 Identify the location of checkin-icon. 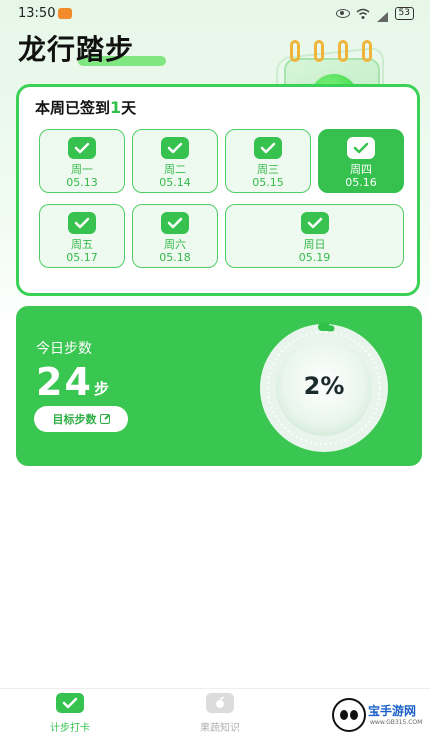
(70, 703).